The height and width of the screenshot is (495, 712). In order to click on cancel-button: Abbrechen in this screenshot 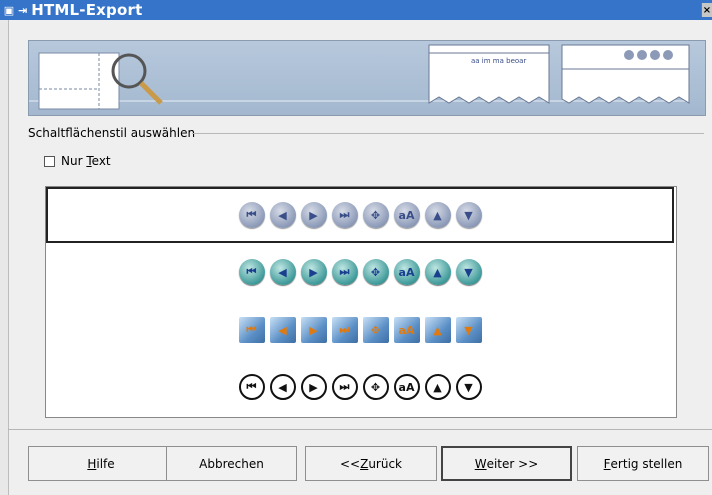, I will do `click(231, 463)`.